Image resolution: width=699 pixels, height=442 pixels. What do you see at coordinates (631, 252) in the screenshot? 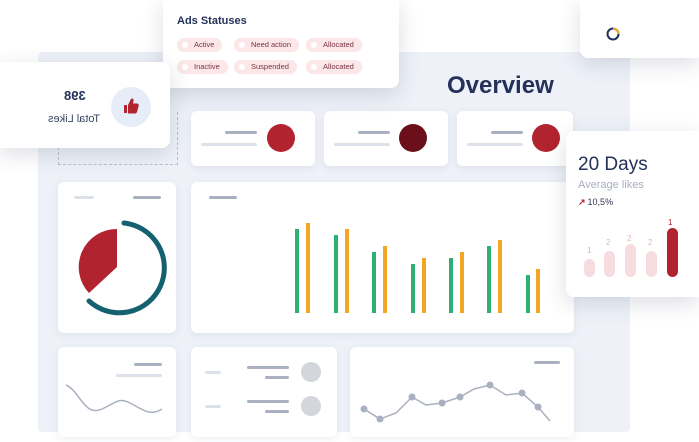
I see `days-mini-chart` at bounding box center [631, 252].